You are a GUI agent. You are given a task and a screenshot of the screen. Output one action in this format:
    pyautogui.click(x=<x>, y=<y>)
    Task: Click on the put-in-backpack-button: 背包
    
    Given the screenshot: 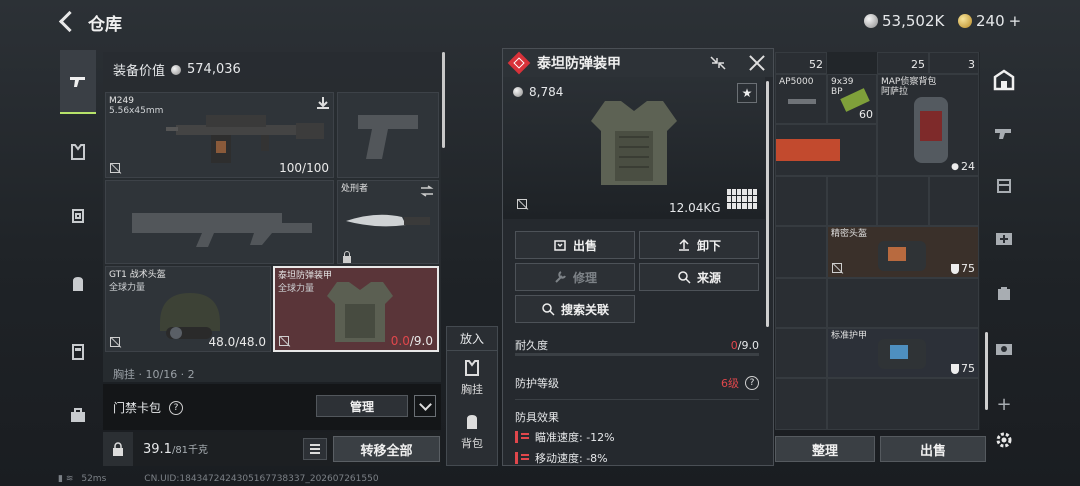 What is the action you would take?
    pyautogui.click(x=472, y=432)
    